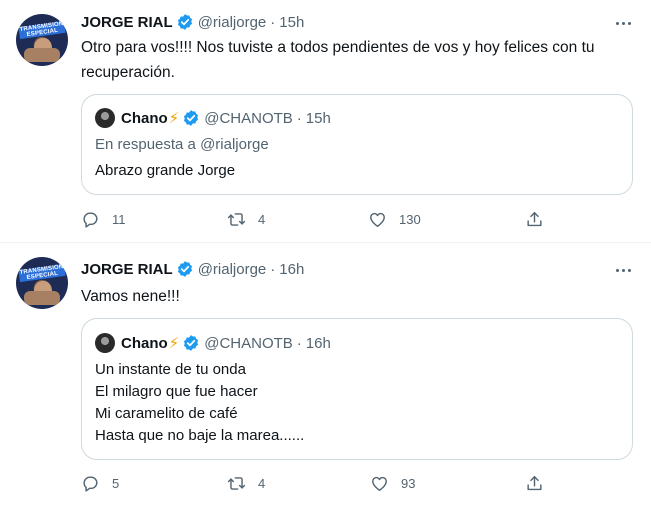  What do you see at coordinates (116, 483) in the screenshot?
I see `reply-count: 5` at bounding box center [116, 483].